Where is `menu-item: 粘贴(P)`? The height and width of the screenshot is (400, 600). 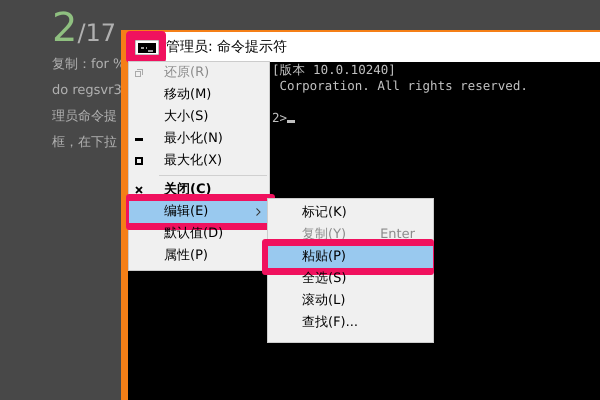
menu-item: 粘贴(P) is located at coordinates (350, 257).